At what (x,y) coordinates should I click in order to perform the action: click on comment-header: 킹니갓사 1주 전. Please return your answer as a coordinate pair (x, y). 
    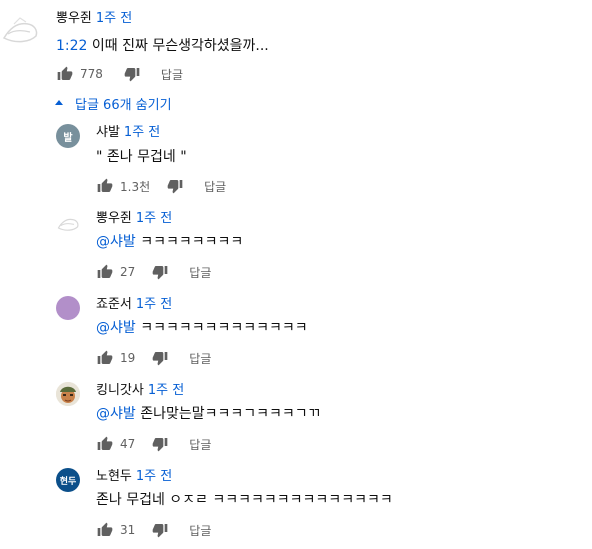
    Looking at the image, I should click on (140, 391).